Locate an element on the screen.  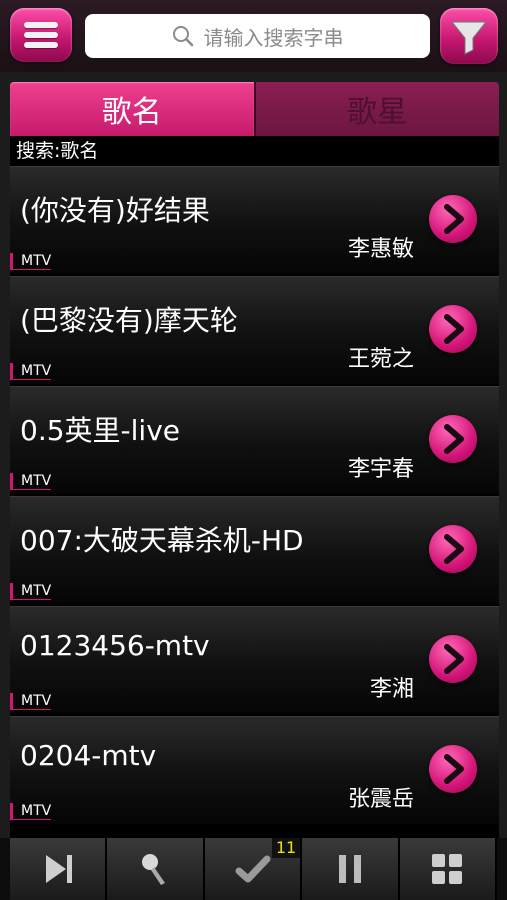
song-artist: 王菀之 is located at coordinates (380, 359).